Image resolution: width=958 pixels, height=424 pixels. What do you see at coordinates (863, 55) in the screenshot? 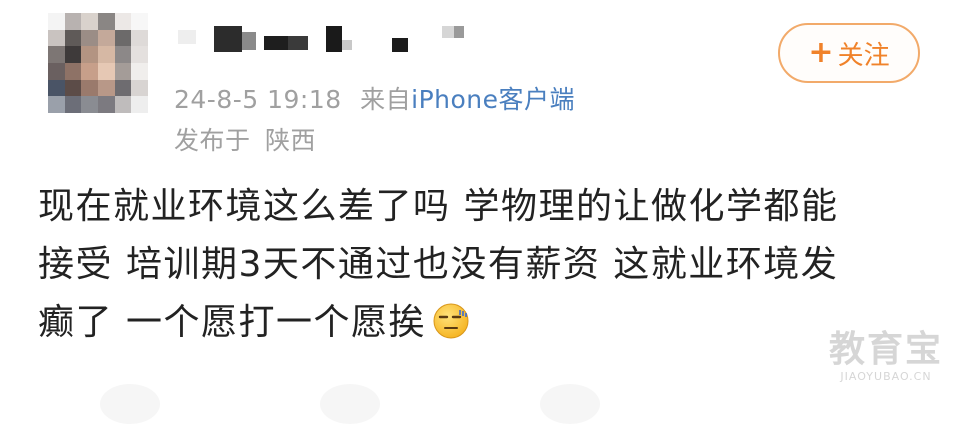
I see `follow-label: 关注` at bounding box center [863, 55].